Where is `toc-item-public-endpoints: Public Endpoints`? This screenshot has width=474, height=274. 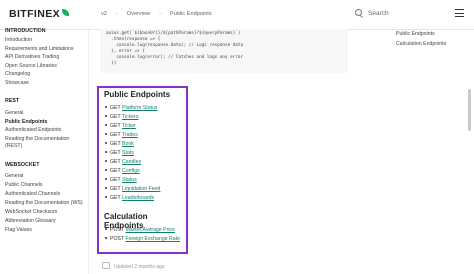 toc-item-public-endpoints: Public Endpoints is located at coordinates (421, 35).